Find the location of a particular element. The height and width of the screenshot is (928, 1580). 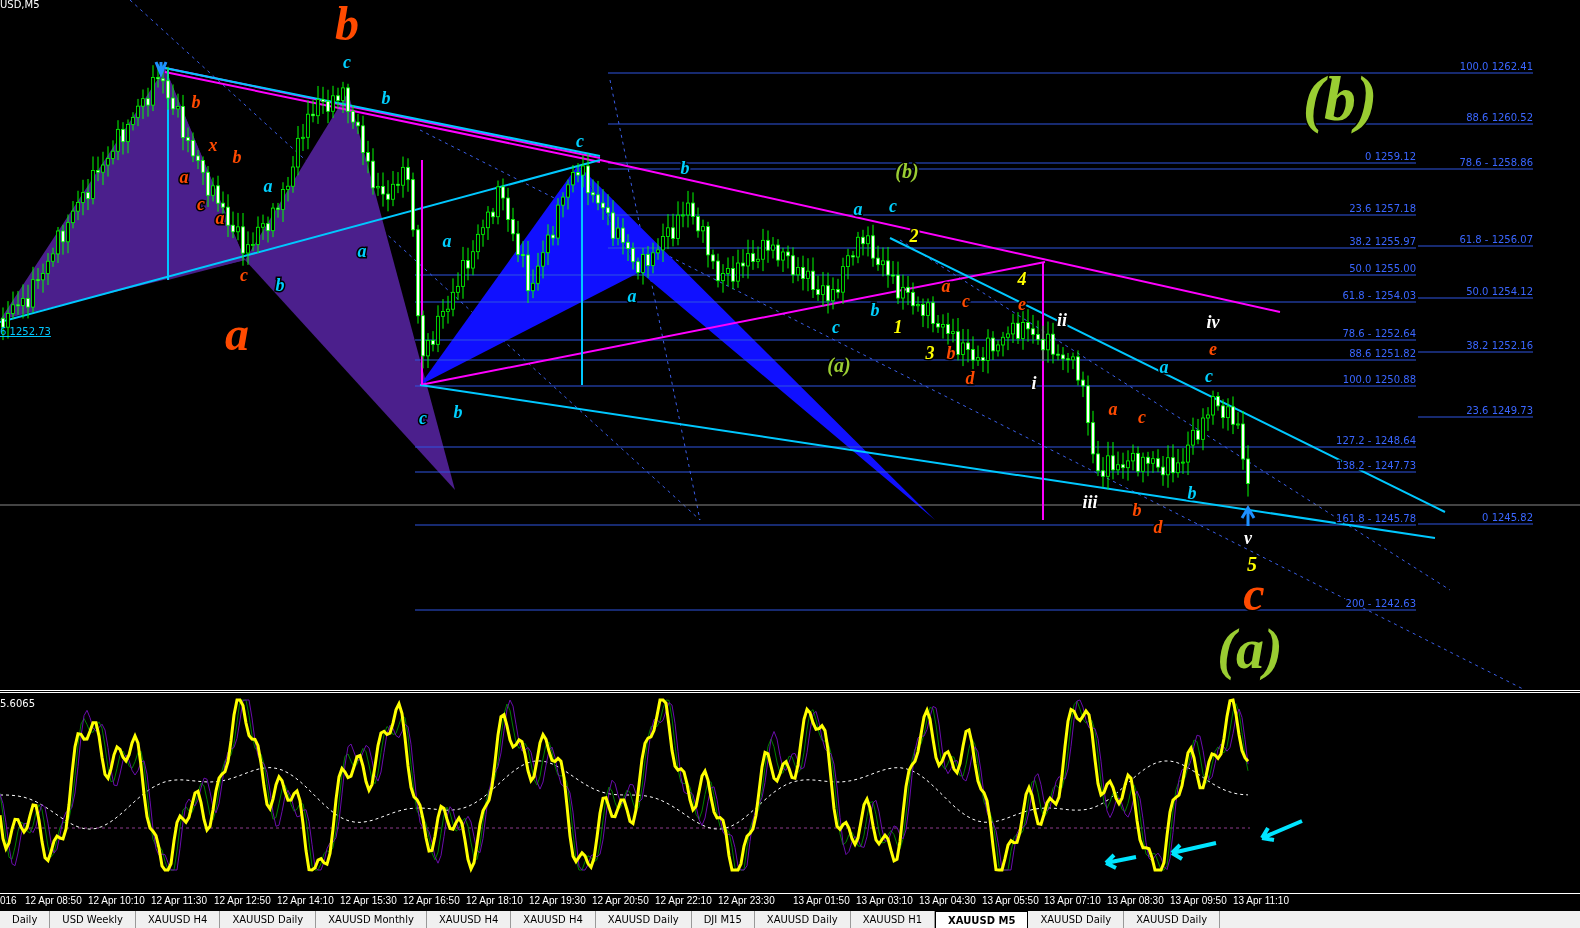

fibonacci-level-label: 88.6 1251.82 is located at coordinates (1382, 353).